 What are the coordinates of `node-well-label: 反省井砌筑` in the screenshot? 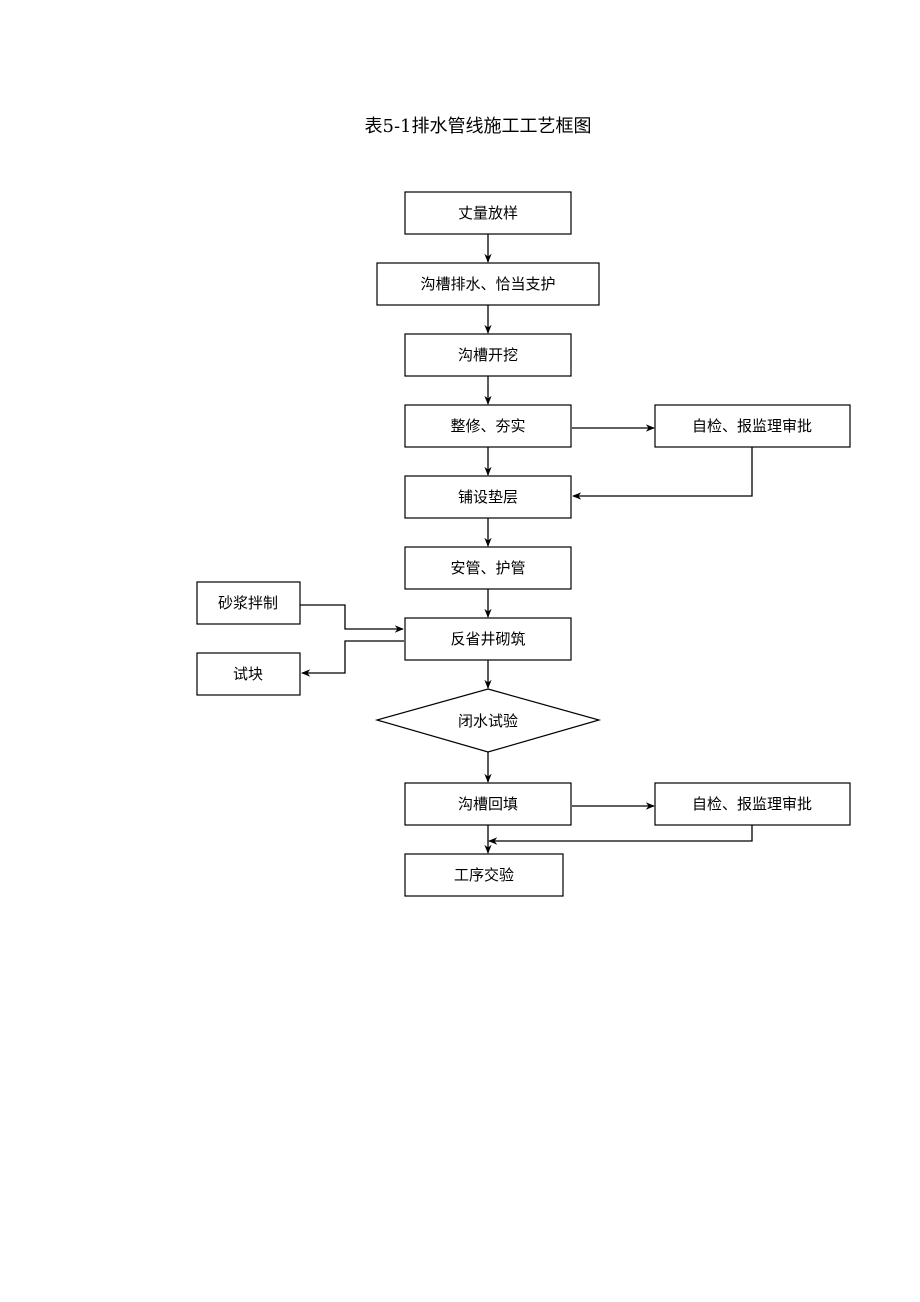 It's located at (487, 639).